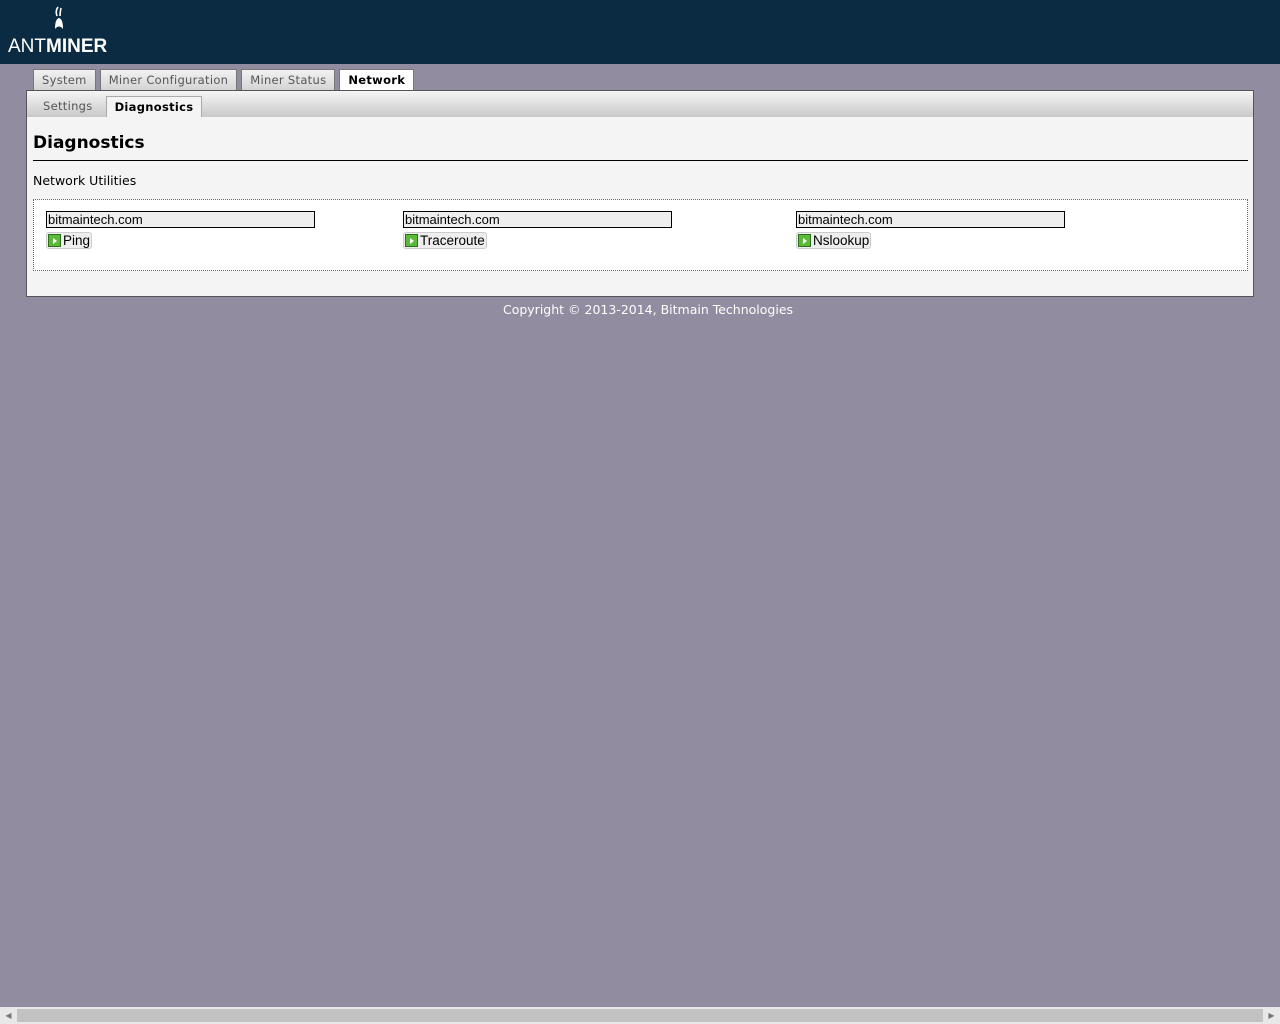  What do you see at coordinates (77, 46) in the screenshot?
I see `logo-text-bold: MINER` at bounding box center [77, 46].